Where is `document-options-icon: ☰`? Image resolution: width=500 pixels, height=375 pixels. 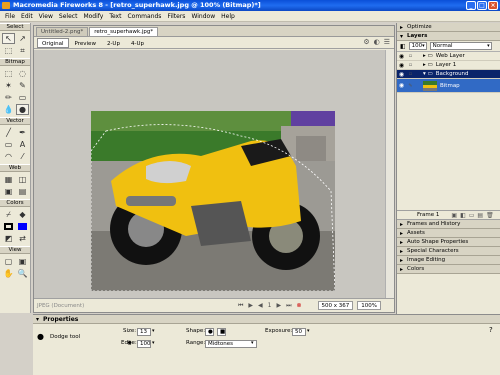 document-options-icon: ☰ is located at coordinates (387, 42).